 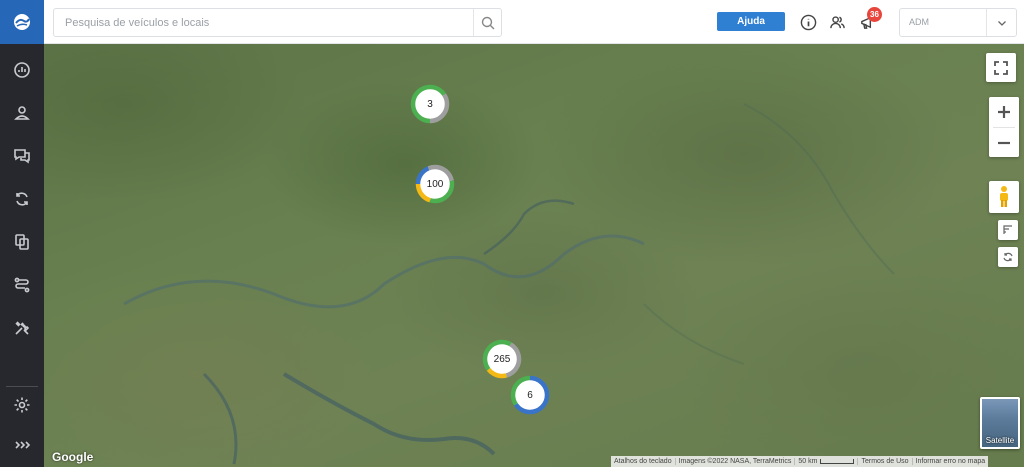 I want to click on users-icon, so click(x=837, y=21).